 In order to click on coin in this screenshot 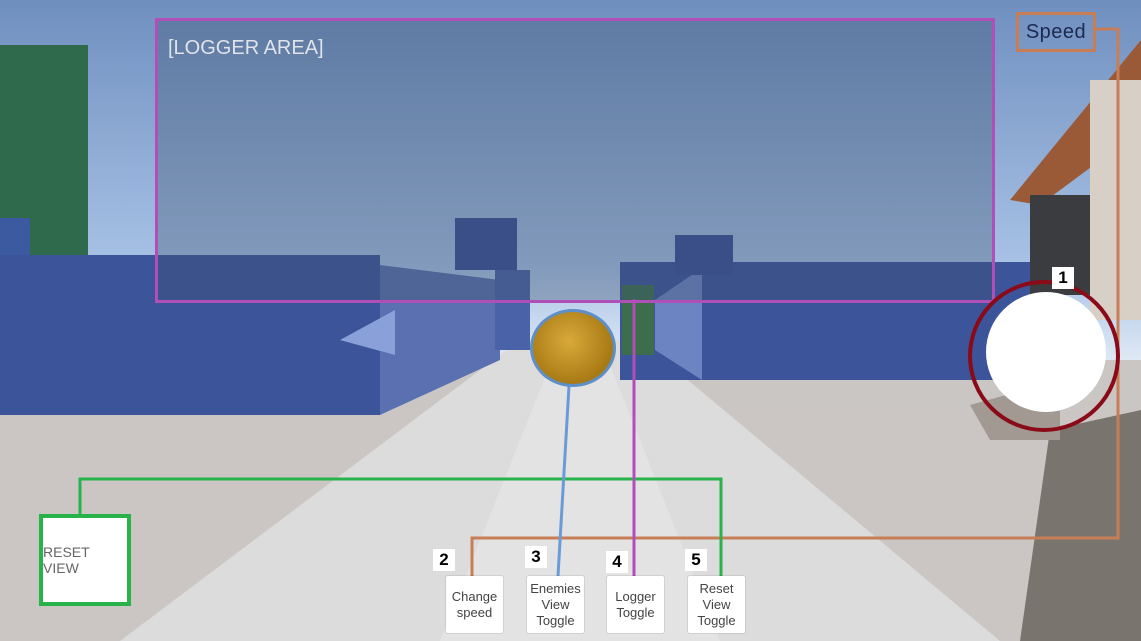, I will do `click(573, 348)`.